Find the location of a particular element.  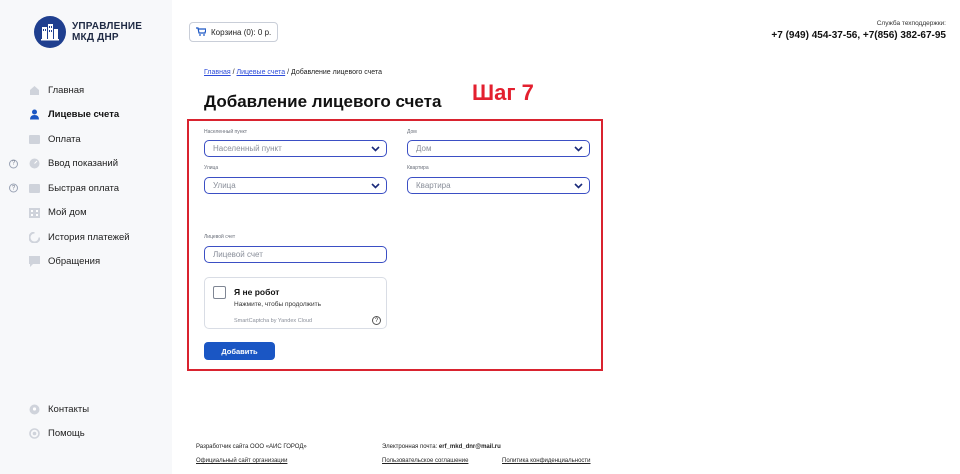

cart-icon is located at coordinates (201, 32).